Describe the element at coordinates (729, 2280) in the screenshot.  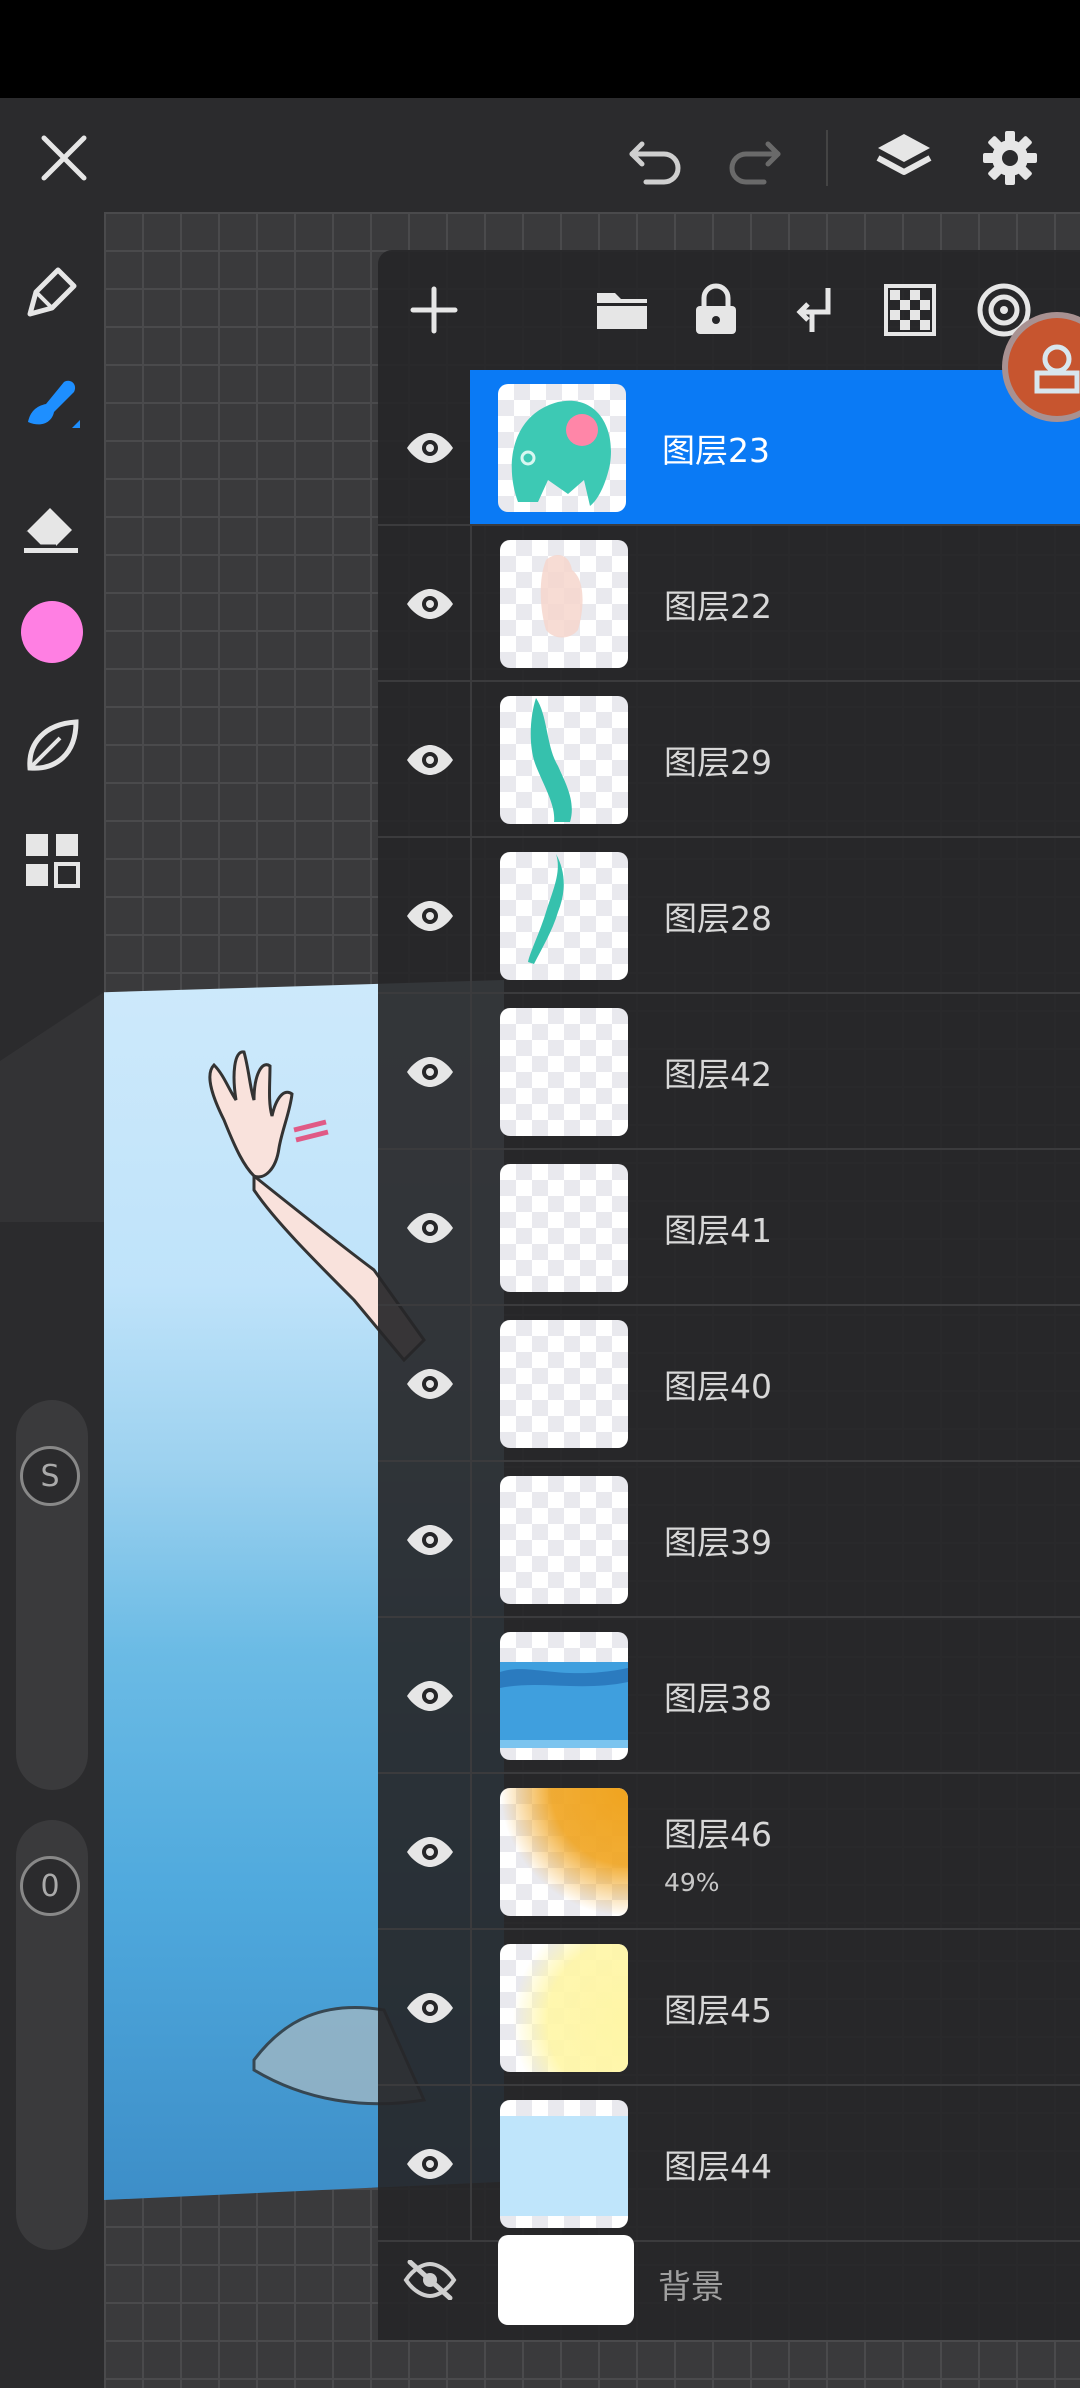
I see `background-layer-row: 背景` at that location.